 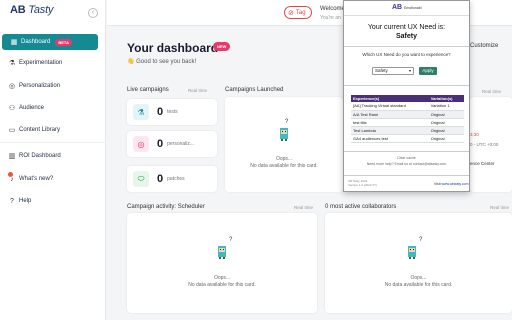 I want to click on patch-icon: ⬭, so click(x=141, y=179).